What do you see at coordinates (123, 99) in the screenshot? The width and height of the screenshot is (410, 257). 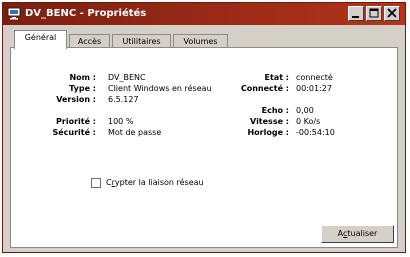 I see `version-value: 6.5.127` at bounding box center [123, 99].